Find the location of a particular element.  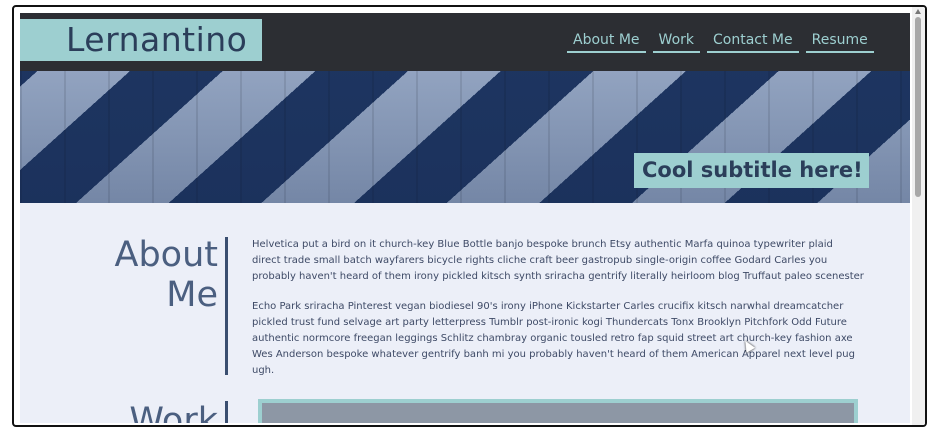

main-nav: About Me Work Contact Me Resume is located at coordinates (720, 42).